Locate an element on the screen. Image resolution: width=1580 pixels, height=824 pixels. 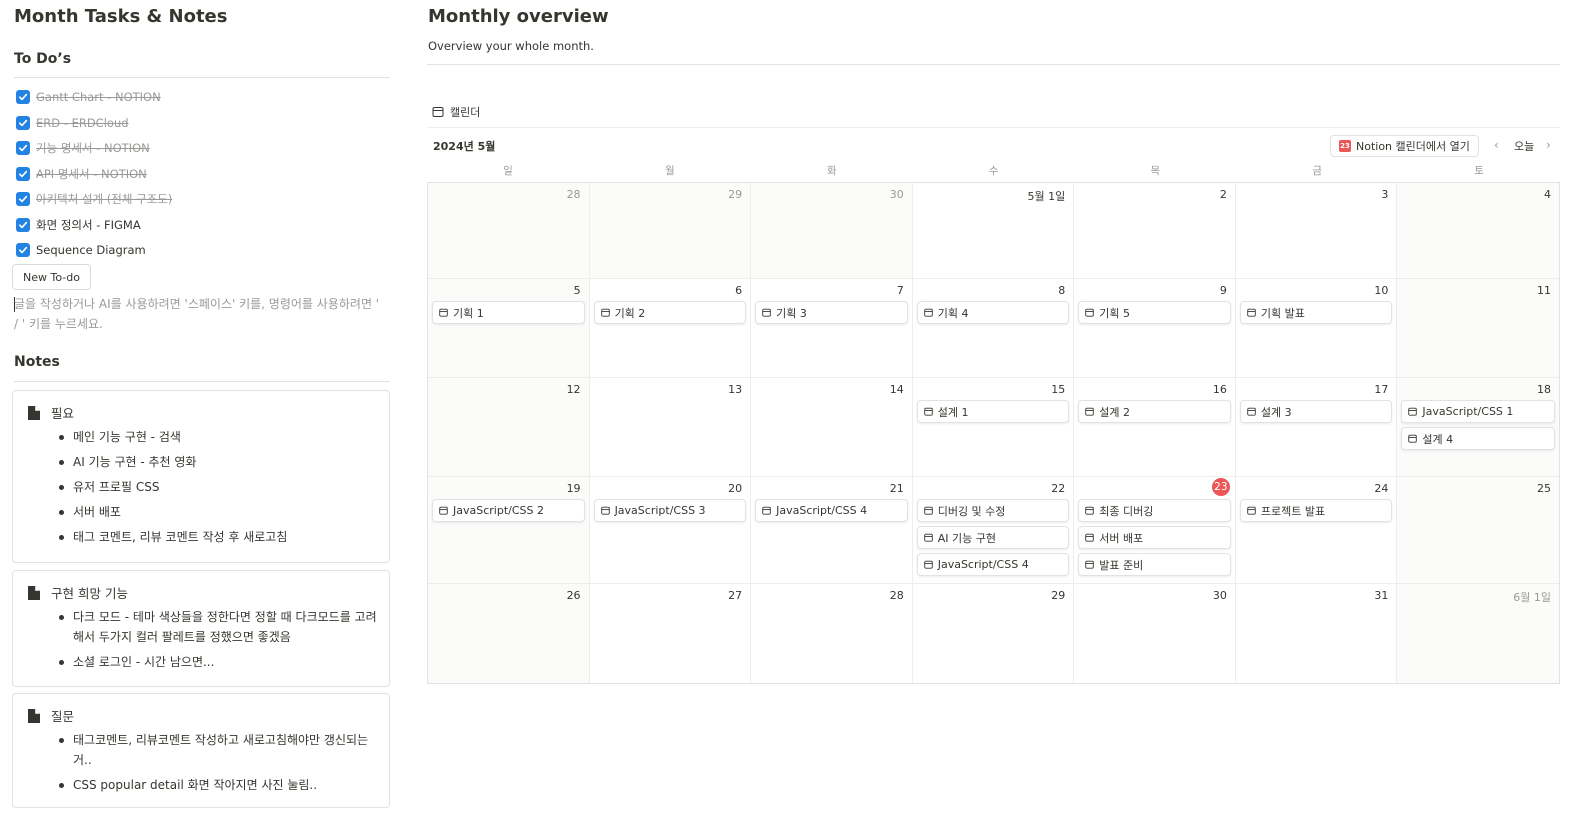
calendar-day-cell: 2 is located at coordinates (1155, 231).